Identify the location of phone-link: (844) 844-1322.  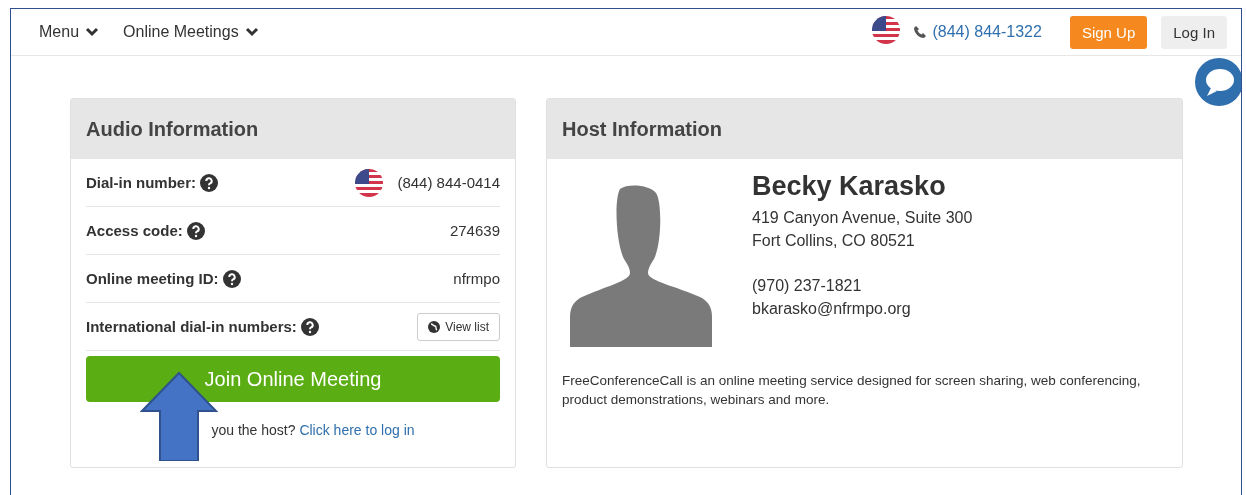
(978, 32).